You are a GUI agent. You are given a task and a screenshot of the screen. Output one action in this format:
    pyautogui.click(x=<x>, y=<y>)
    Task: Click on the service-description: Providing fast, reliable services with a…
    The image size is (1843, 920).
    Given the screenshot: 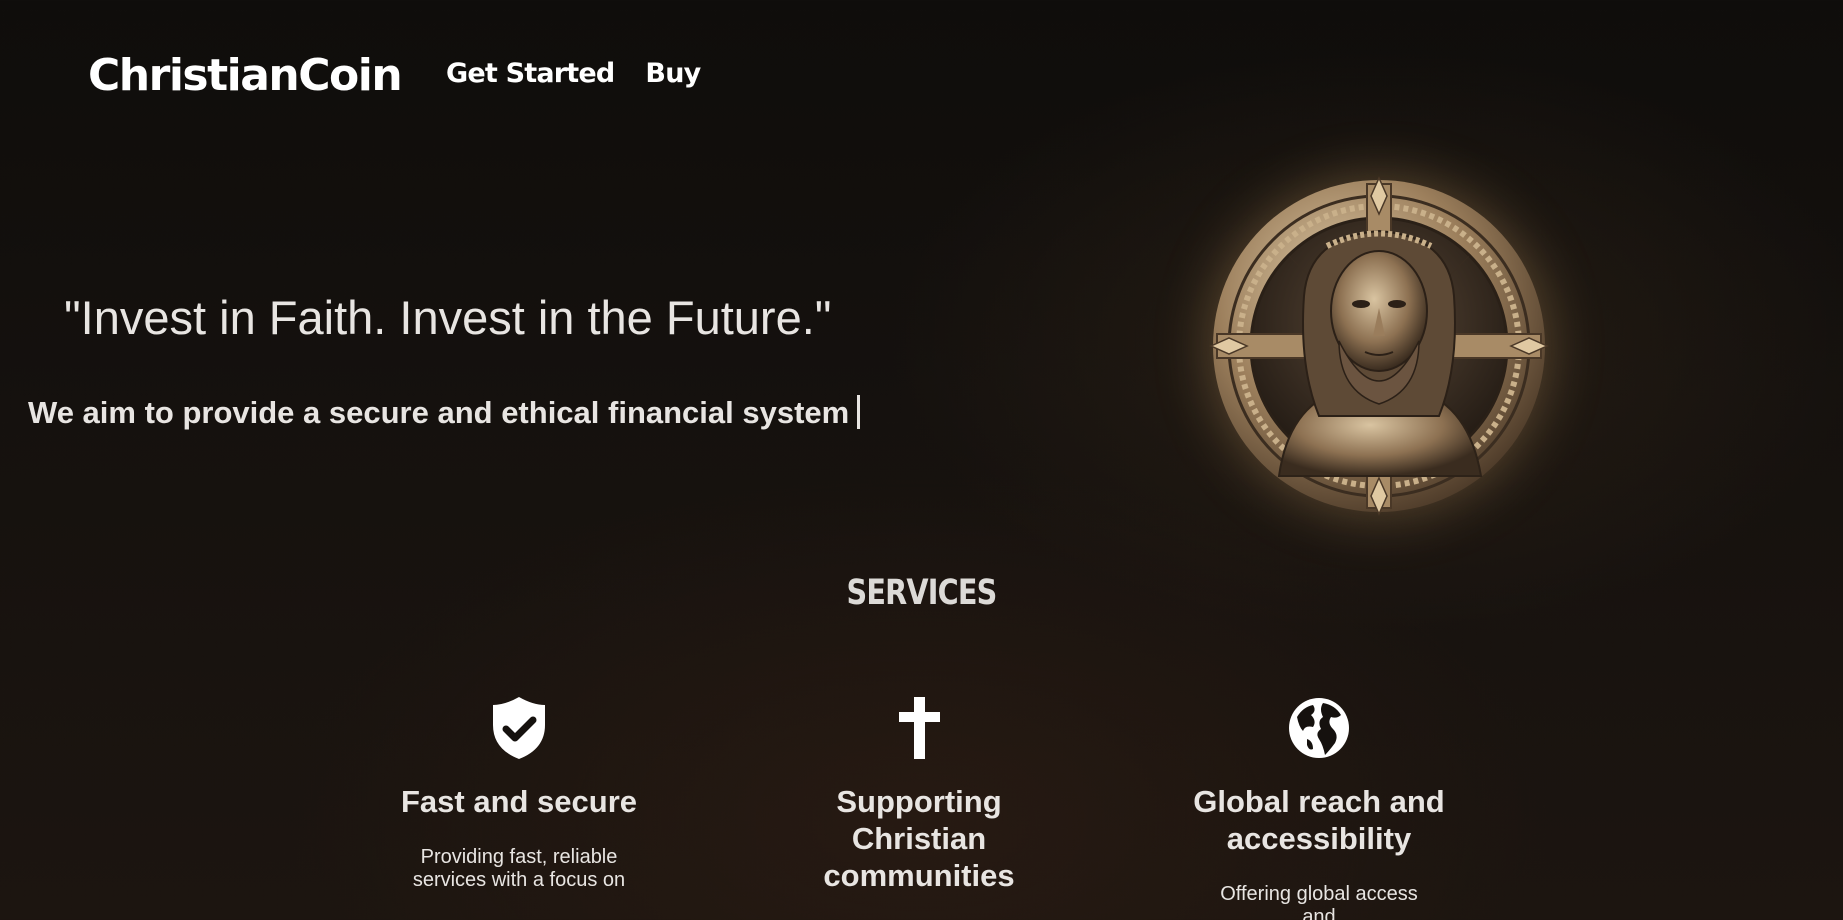 What is the action you would take?
    pyautogui.click(x=519, y=868)
    